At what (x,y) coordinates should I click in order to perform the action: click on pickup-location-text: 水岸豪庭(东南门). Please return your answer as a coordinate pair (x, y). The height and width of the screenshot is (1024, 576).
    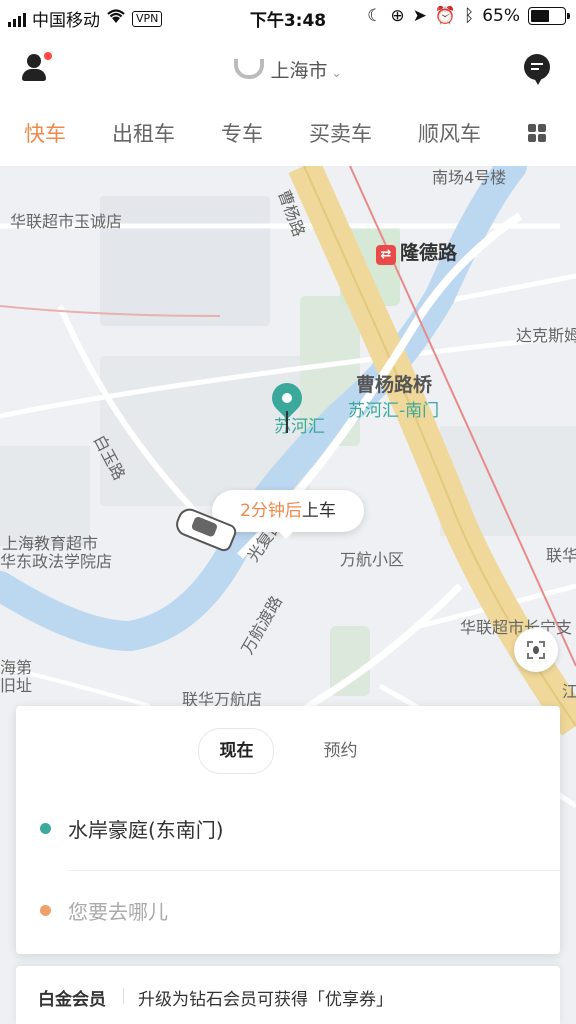
    Looking at the image, I should click on (146, 830).